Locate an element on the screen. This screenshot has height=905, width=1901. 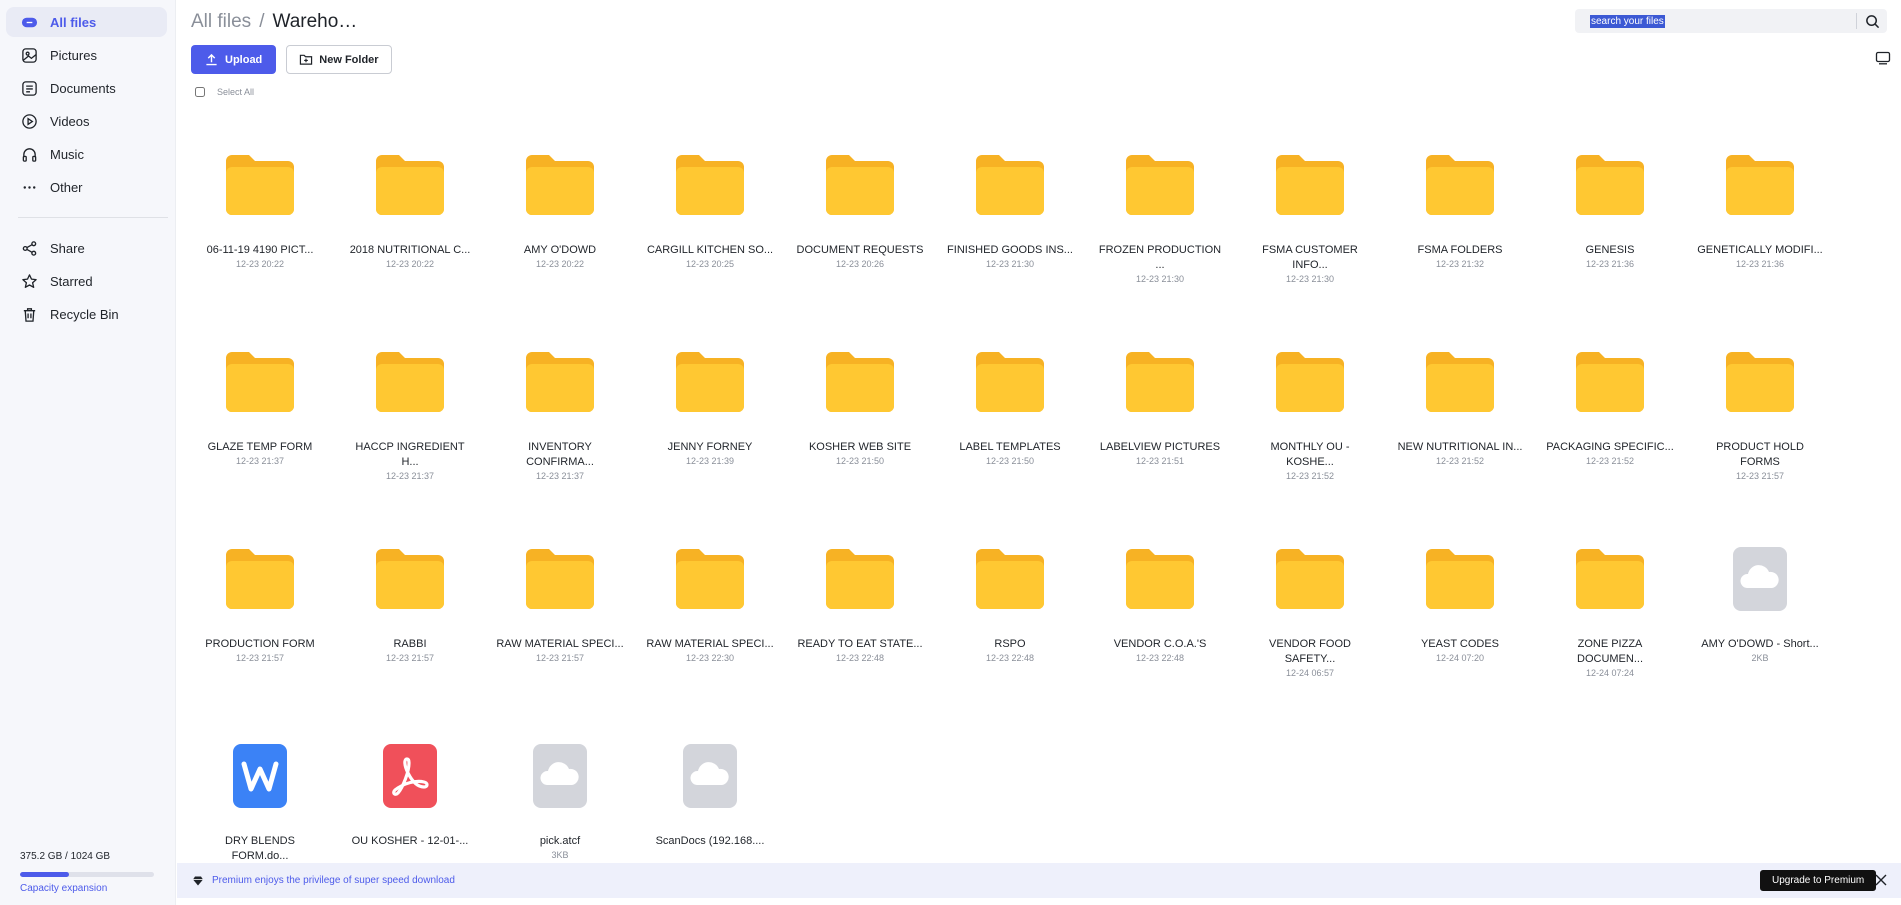
sidebar-item-share: Share is located at coordinates (86, 248).